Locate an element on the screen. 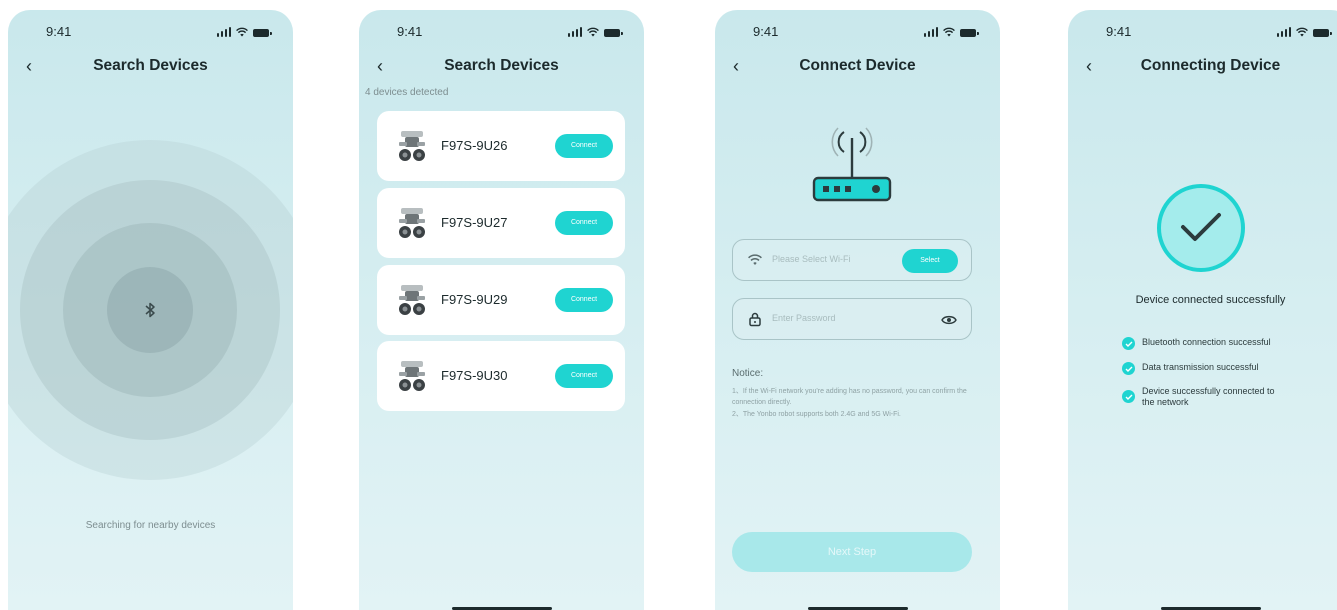 The width and height of the screenshot is (1337, 610). router-icon is located at coordinates (852, 164).